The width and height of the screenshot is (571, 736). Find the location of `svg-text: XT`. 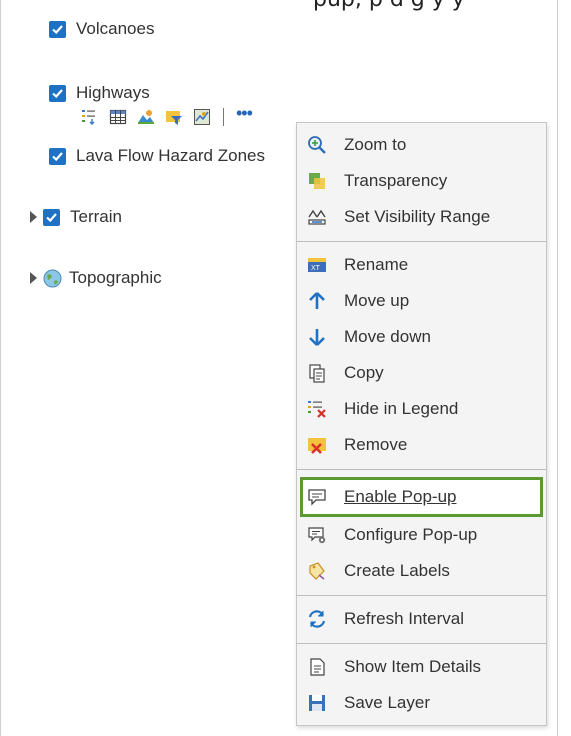

svg-text: XT is located at coordinates (316, 268).